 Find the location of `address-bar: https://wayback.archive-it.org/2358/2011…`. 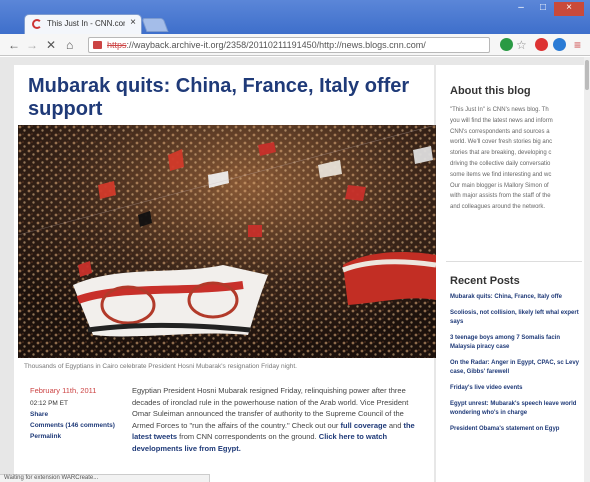

address-bar: https://wayback.archive-it.org/2358/2011… is located at coordinates (289, 45).